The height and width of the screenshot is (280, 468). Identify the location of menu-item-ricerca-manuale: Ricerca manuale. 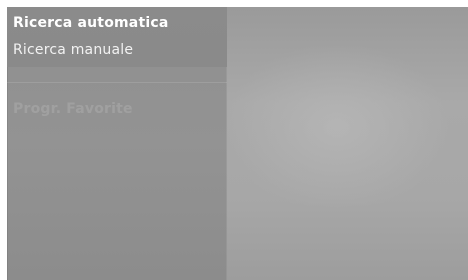
(73, 50).